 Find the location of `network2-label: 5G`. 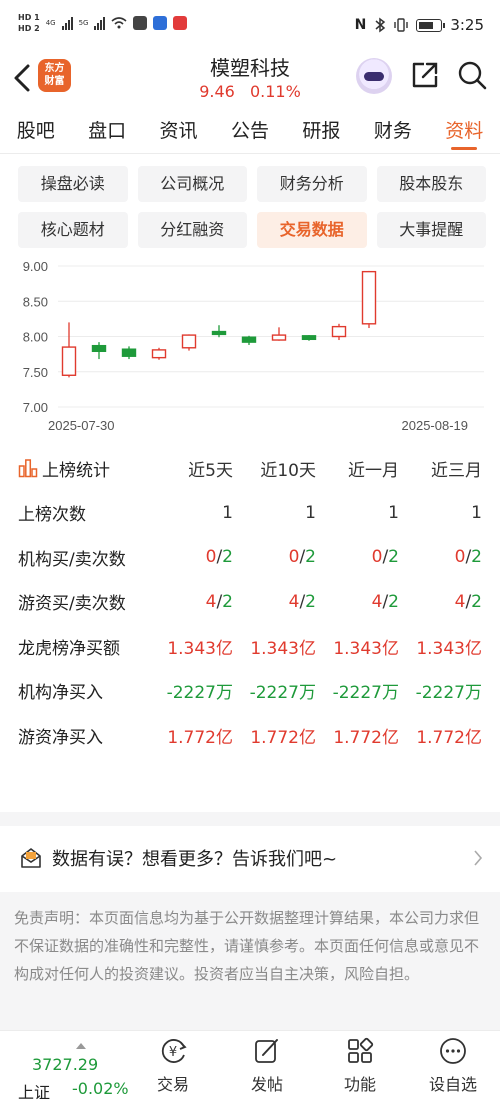

network2-label: 5G is located at coordinates (83, 23).